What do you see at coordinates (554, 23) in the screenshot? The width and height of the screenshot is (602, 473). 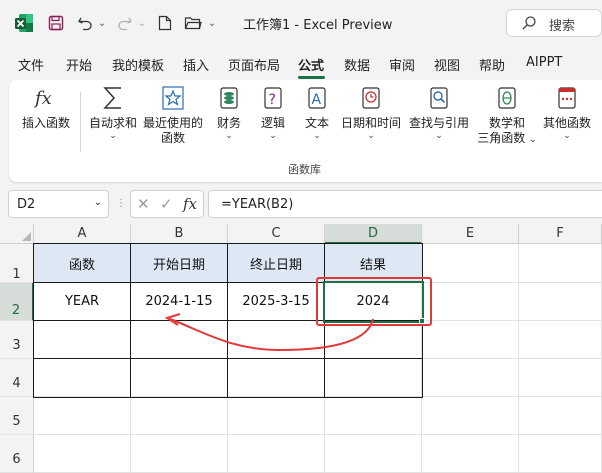 I see `search-input: 搜索` at bounding box center [554, 23].